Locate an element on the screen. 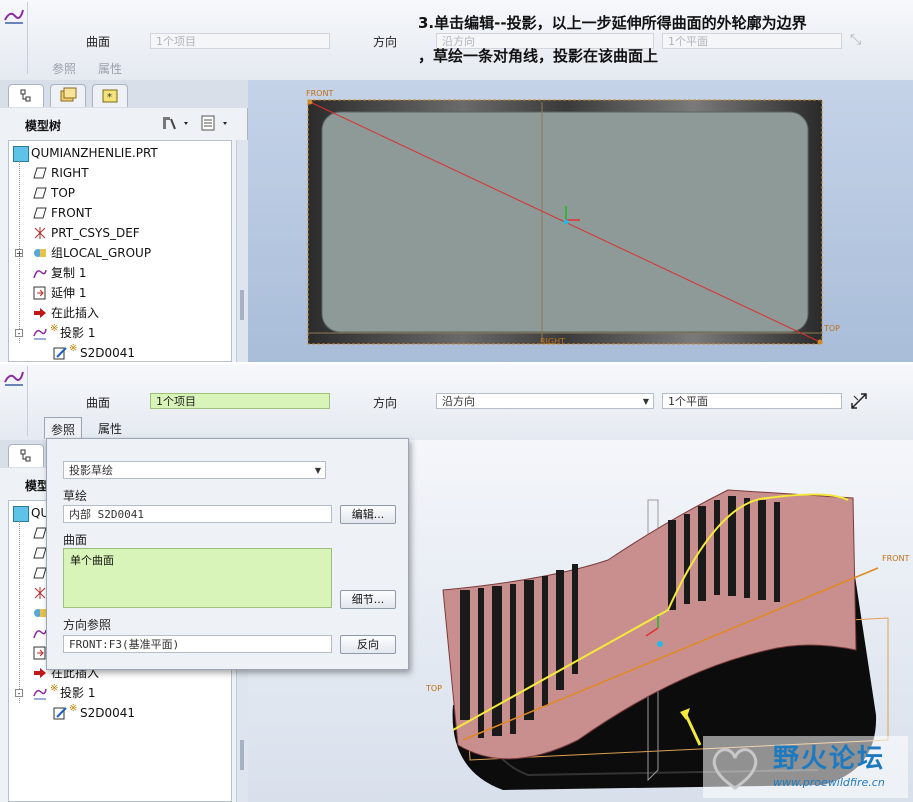 The width and height of the screenshot is (913, 802). instruction-line-1: 3.单击编辑--投影，以上一步延伸所得曲面的外轮廓为边界 is located at coordinates (612, 23).